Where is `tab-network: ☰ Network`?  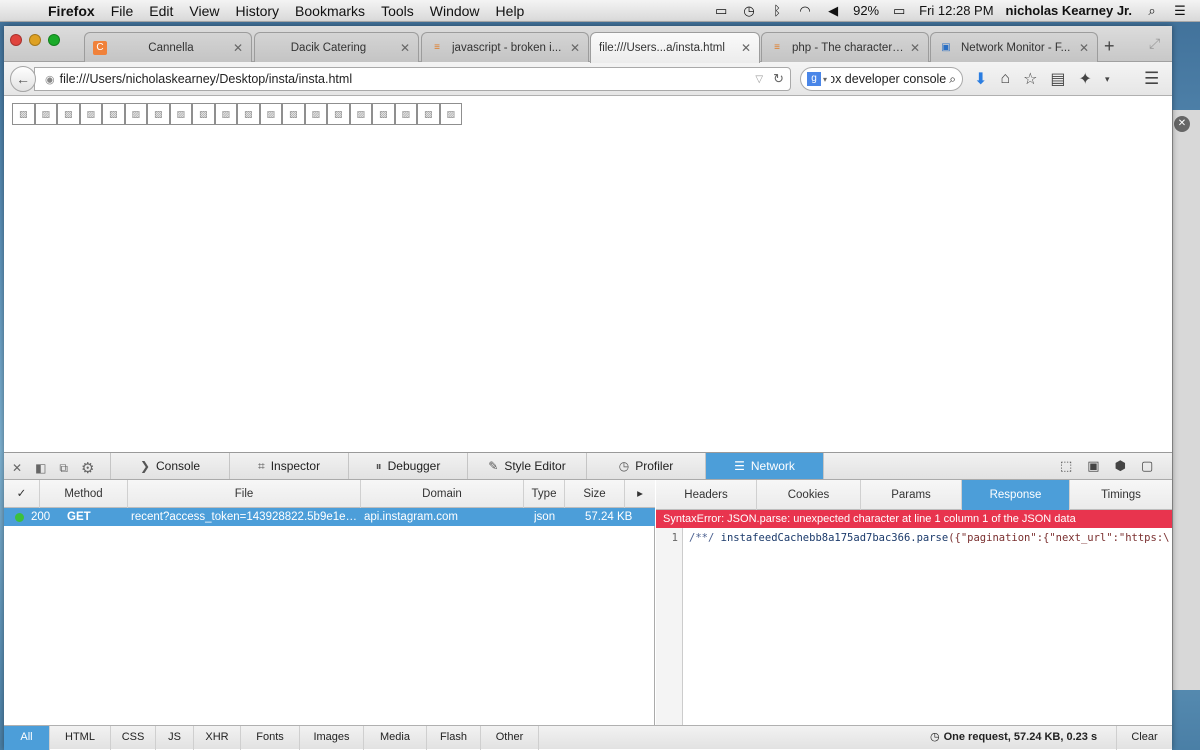
tab-network: ☰ Network is located at coordinates (764, 466).